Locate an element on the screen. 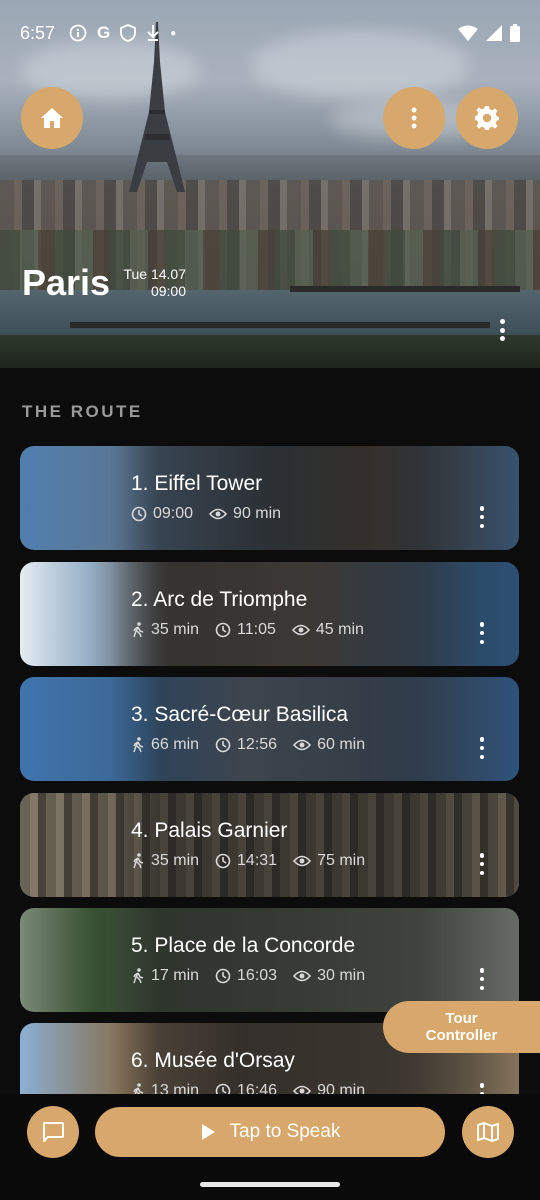 The image size is (540, 1200). stop-title: 5. Place de la Concorde is located at coordinates (243, 945).